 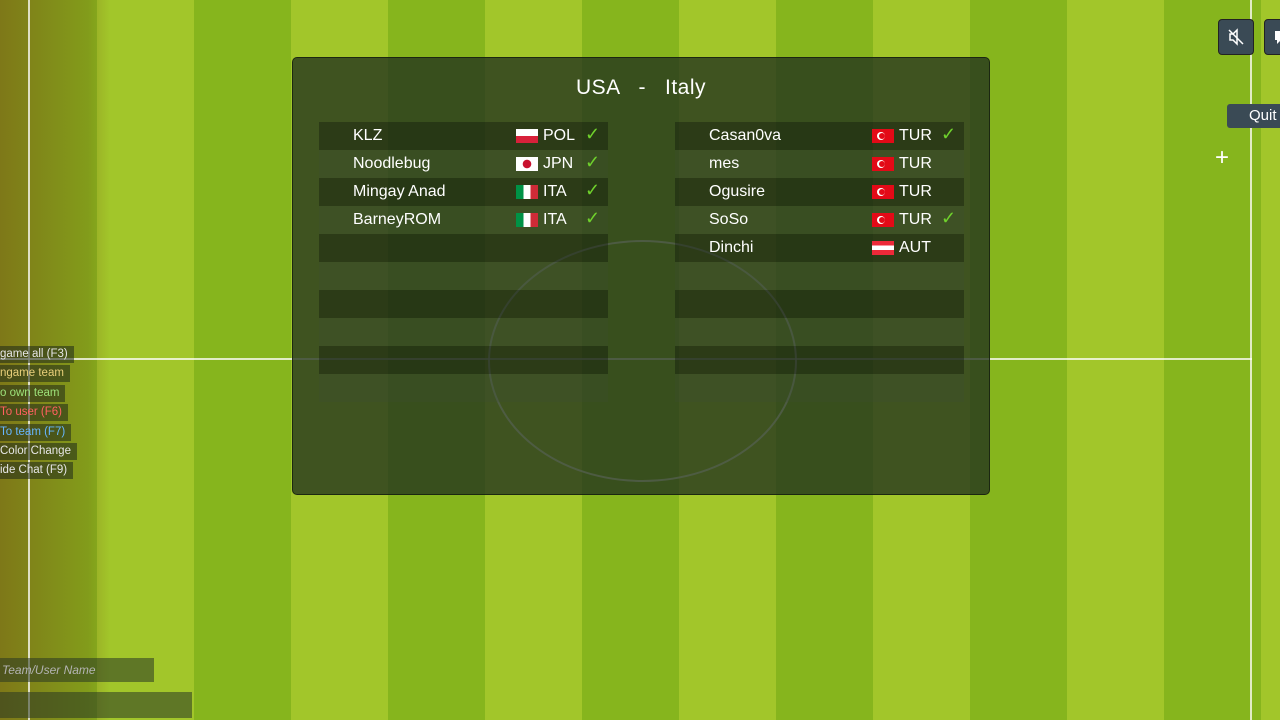 I want to click on player-row: SoSo TUR ✓, so click(x=819, y=220).